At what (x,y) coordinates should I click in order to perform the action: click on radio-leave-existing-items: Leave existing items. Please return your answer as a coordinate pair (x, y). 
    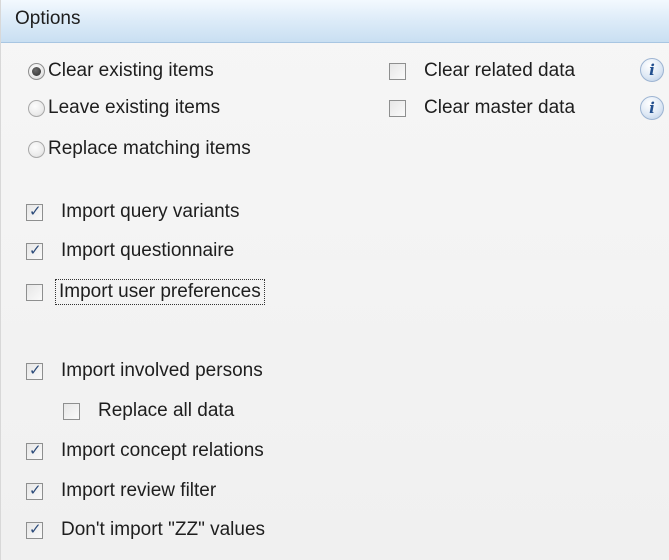
    Looking at the image, I should click on (124, 108).